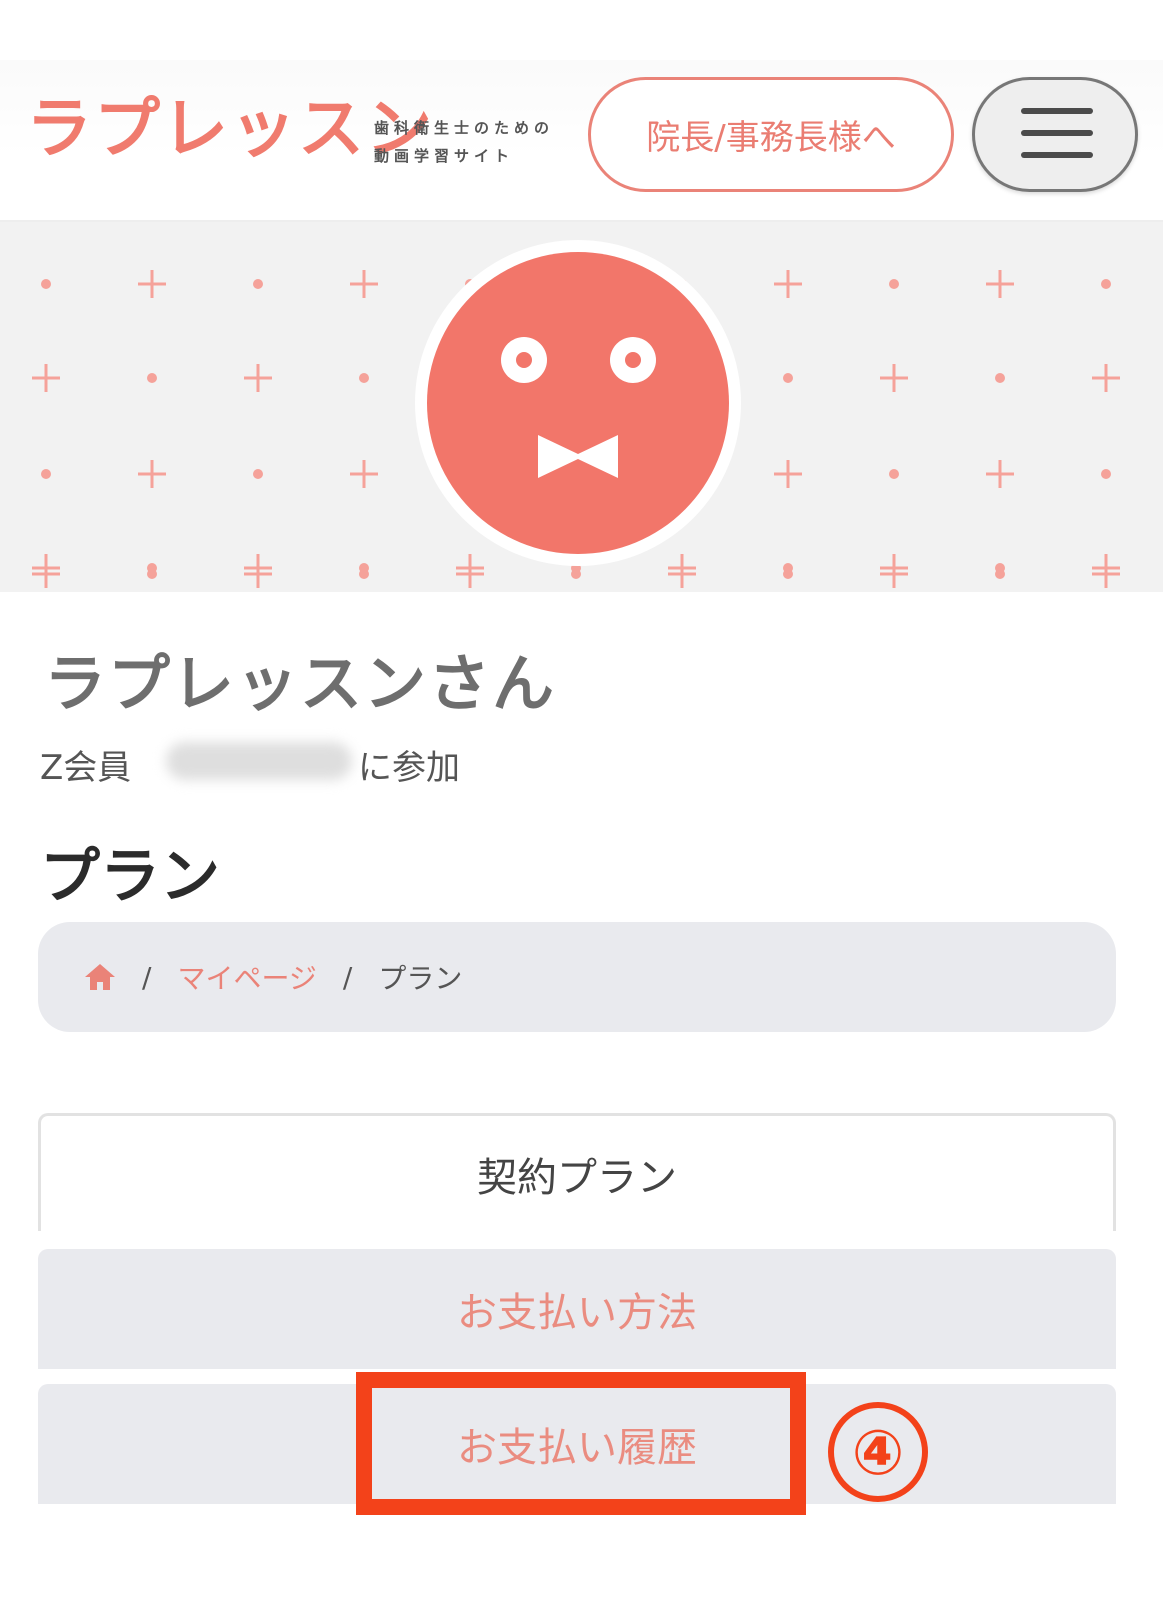  Describe the element at coordinates (577, 1309) in the screenshot. I see `tab-payment-method: お支払い方法` at that location.